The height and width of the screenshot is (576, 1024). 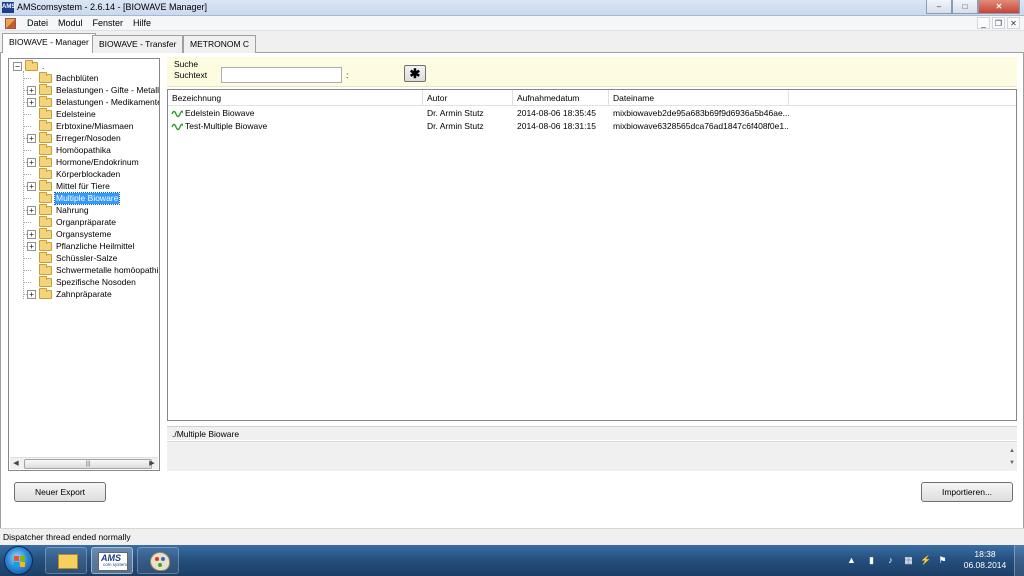 I want to click on show-hidden-icons-icon: ▲, so click(x=851, y=560).